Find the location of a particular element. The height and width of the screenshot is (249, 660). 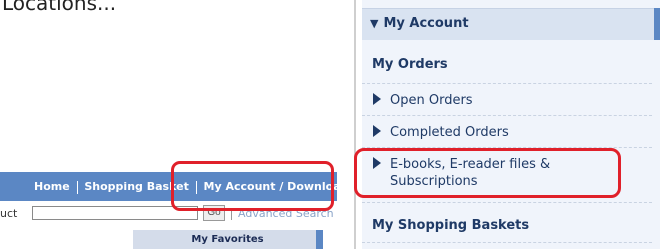

my-shopping-baskets-section-title: My Shopping Baskets is located at coordinates (451, 225).